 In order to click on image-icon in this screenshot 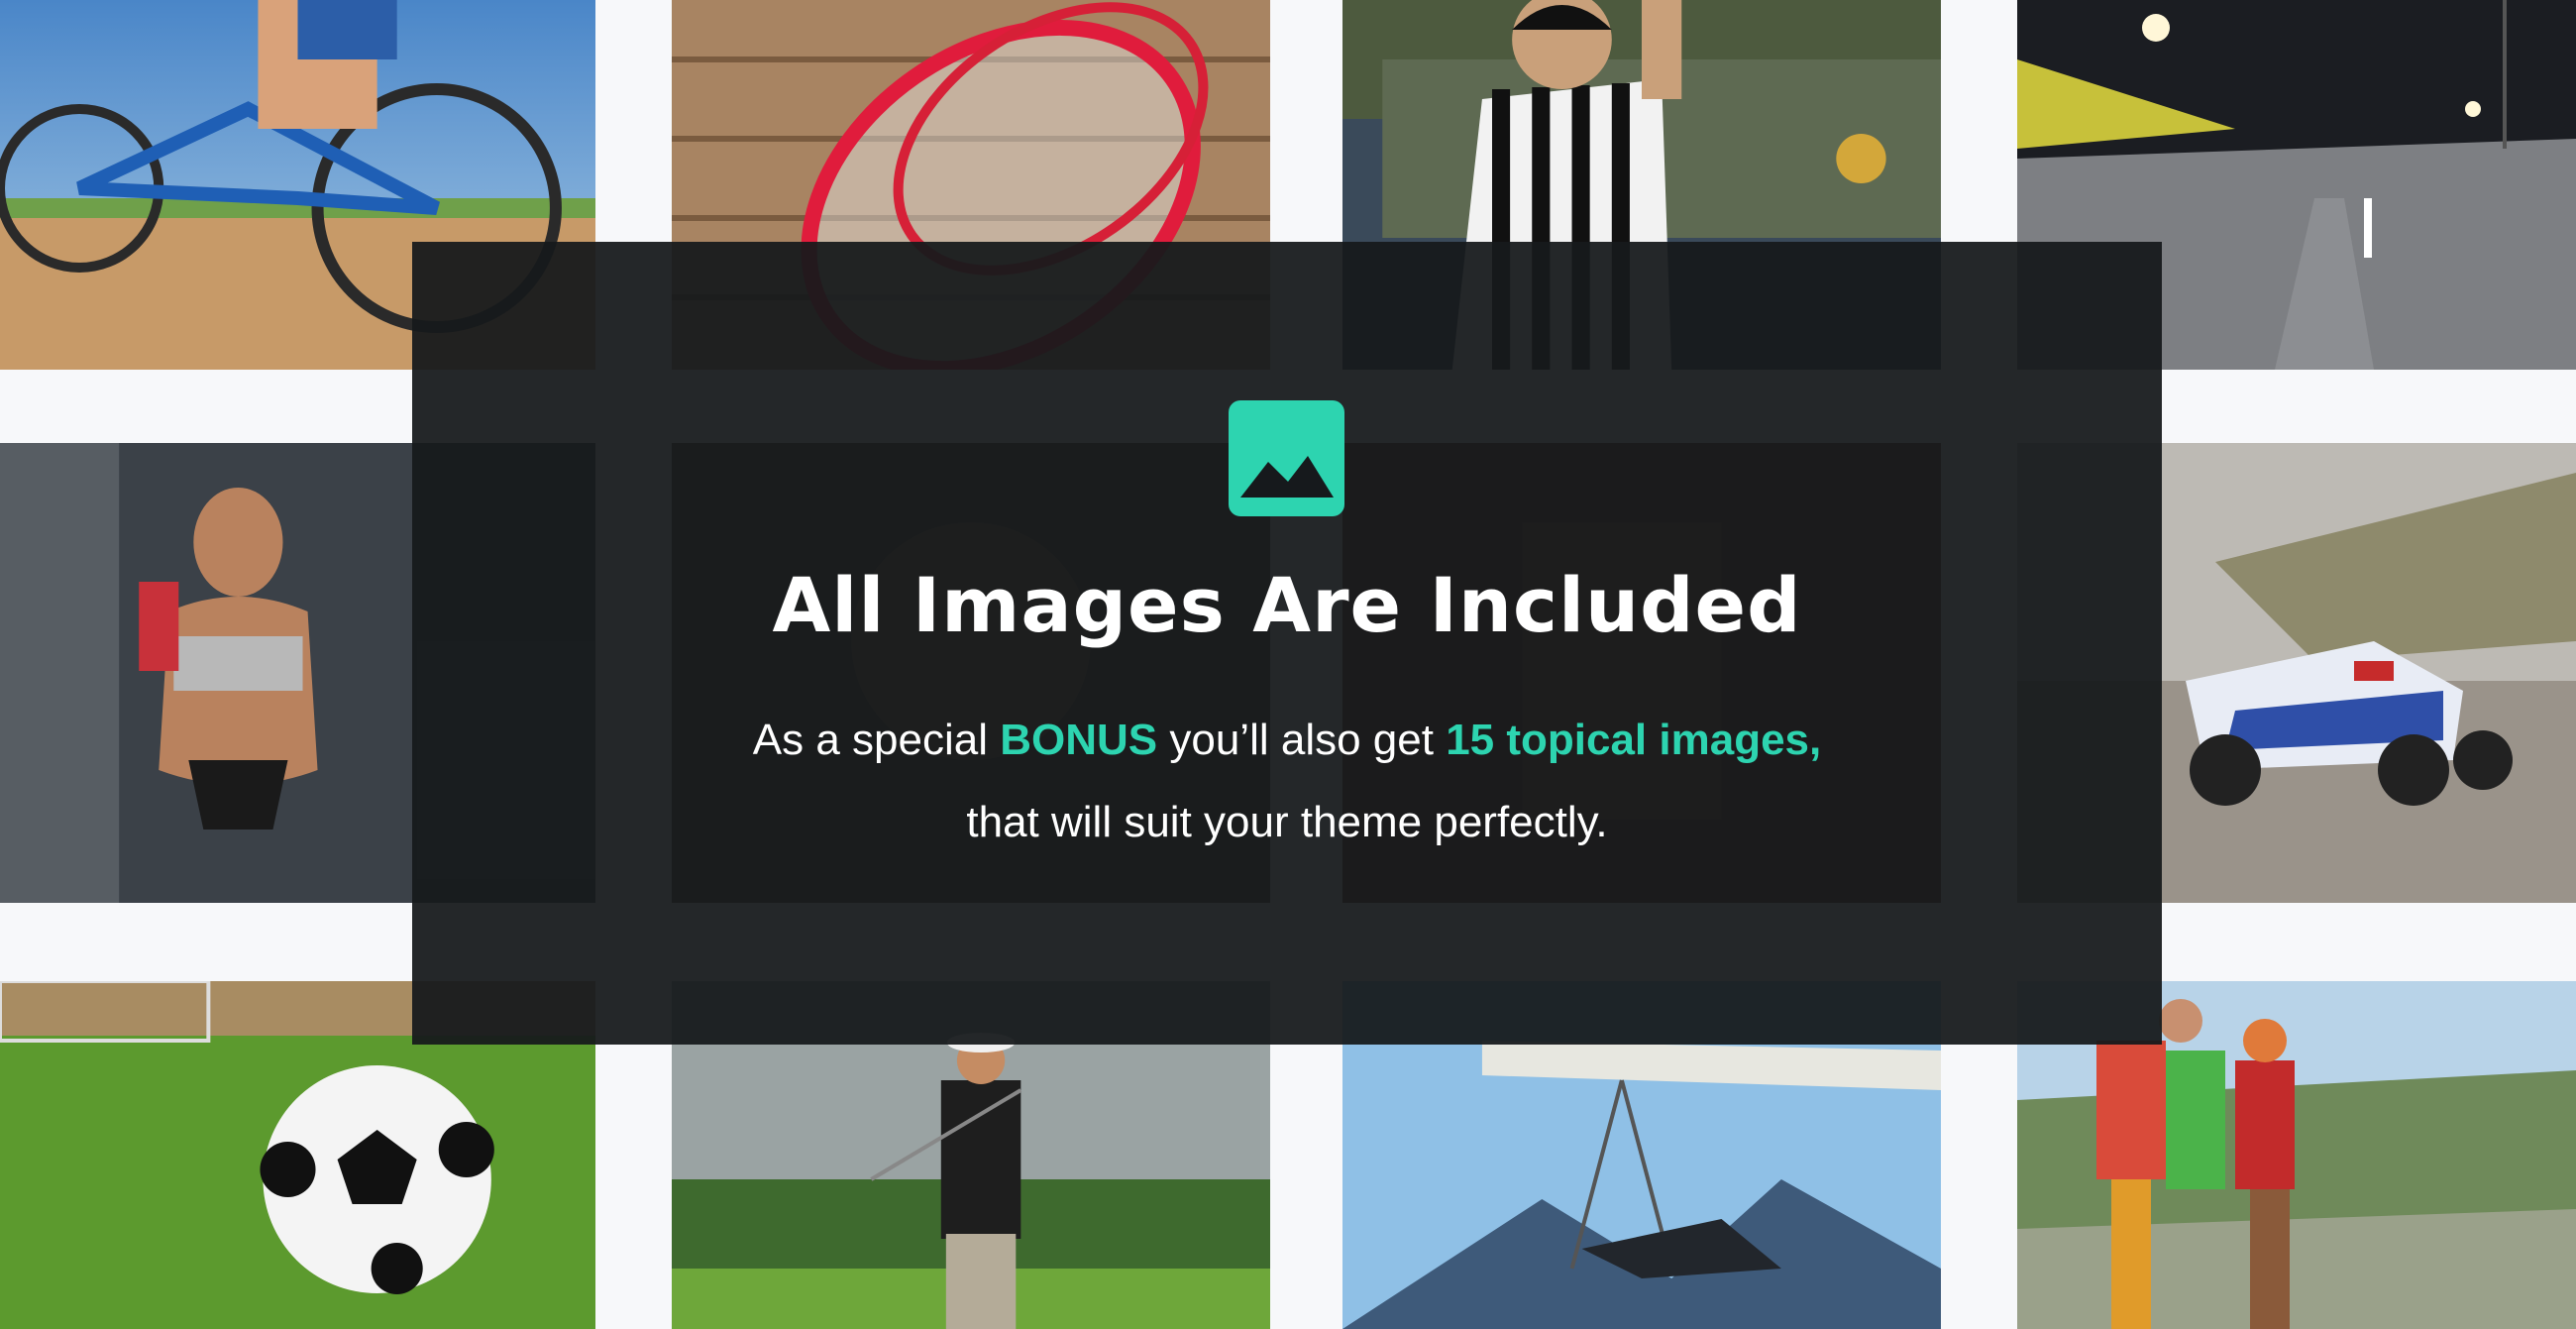, I will do `click(1286, 458)`.